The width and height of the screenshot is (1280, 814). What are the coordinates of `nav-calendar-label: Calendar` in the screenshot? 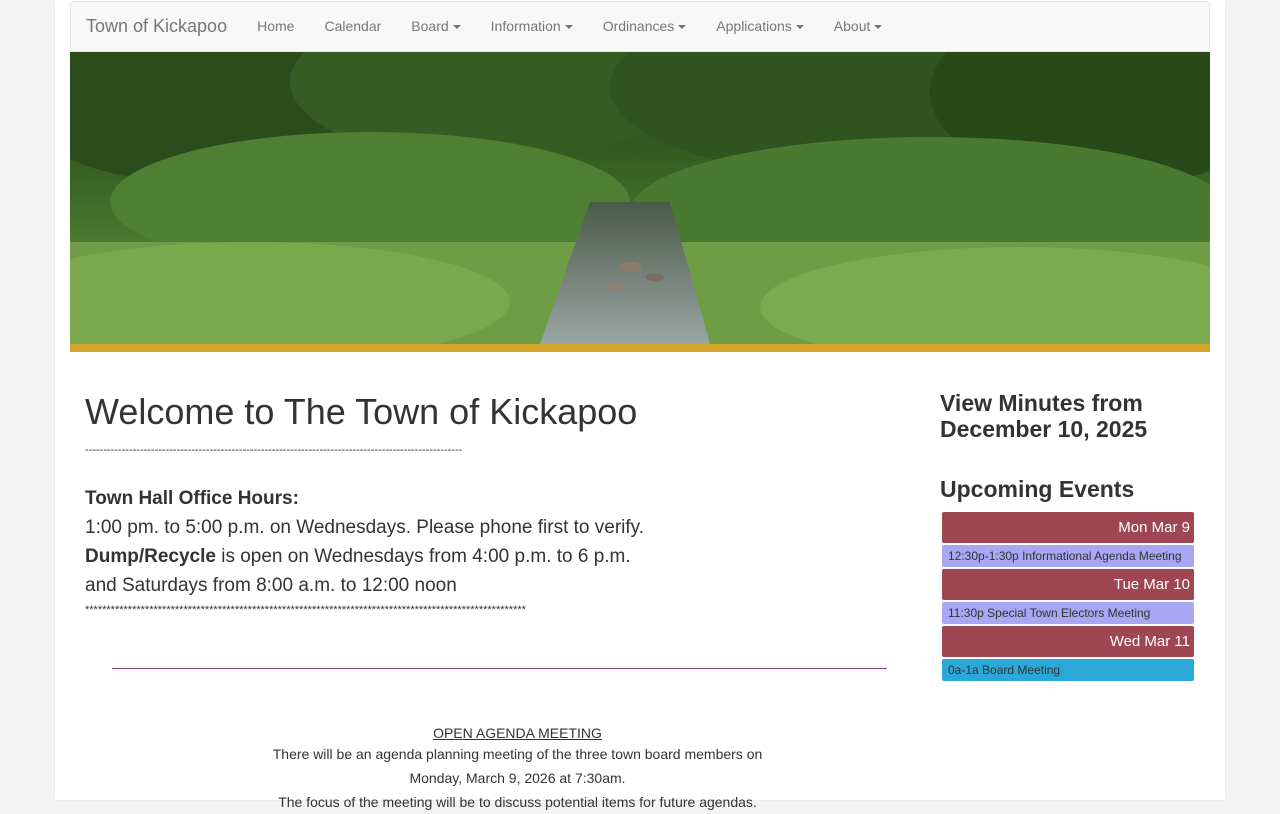 It's located at (353, 26).